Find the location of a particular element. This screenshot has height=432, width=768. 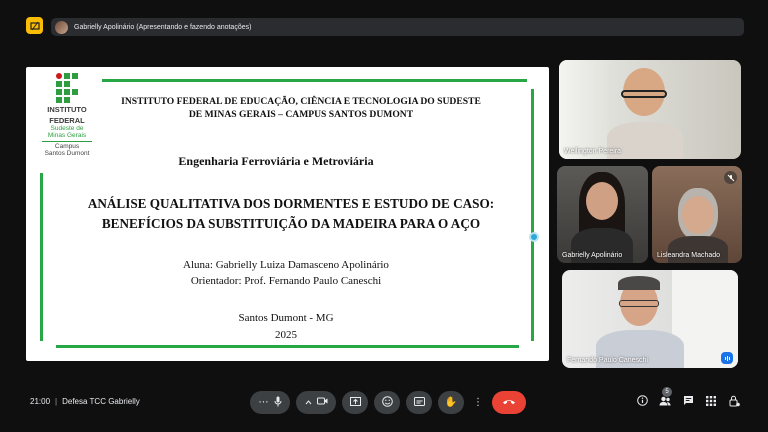

participant-name: Gabrielly Apolinário is located at coordinates (592, 255).